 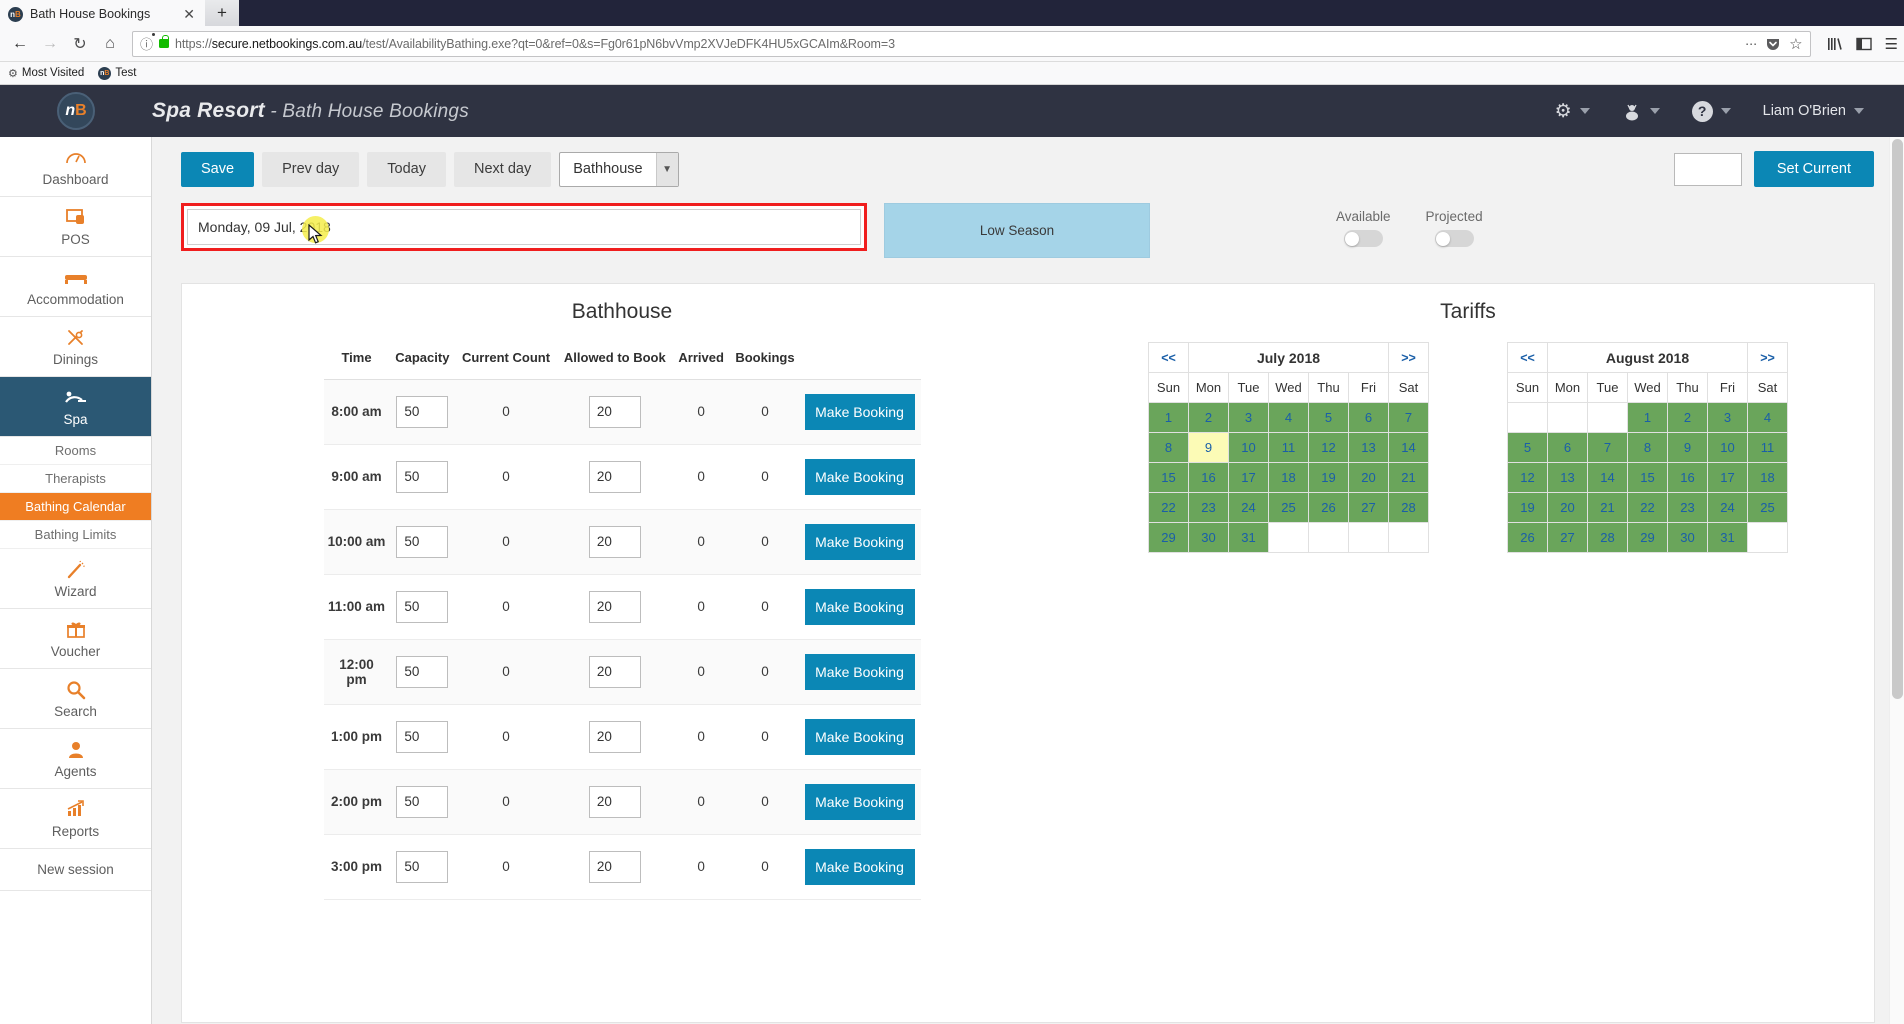 What do you see at coordinates (75, 227) in the screenshot?
I see `sidebar-item-pos: POS` at bounding box center [75, 227].